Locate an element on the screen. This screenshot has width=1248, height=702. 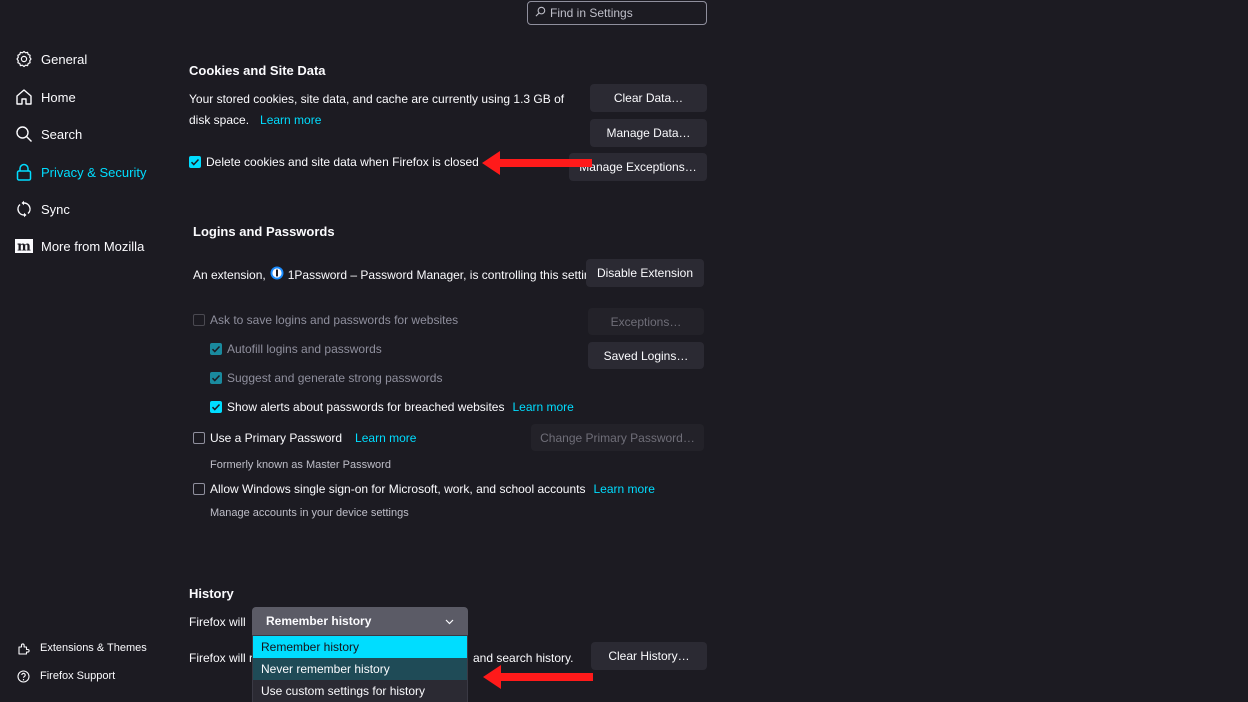
history-section-title: History is located at coordinates (211, 593).